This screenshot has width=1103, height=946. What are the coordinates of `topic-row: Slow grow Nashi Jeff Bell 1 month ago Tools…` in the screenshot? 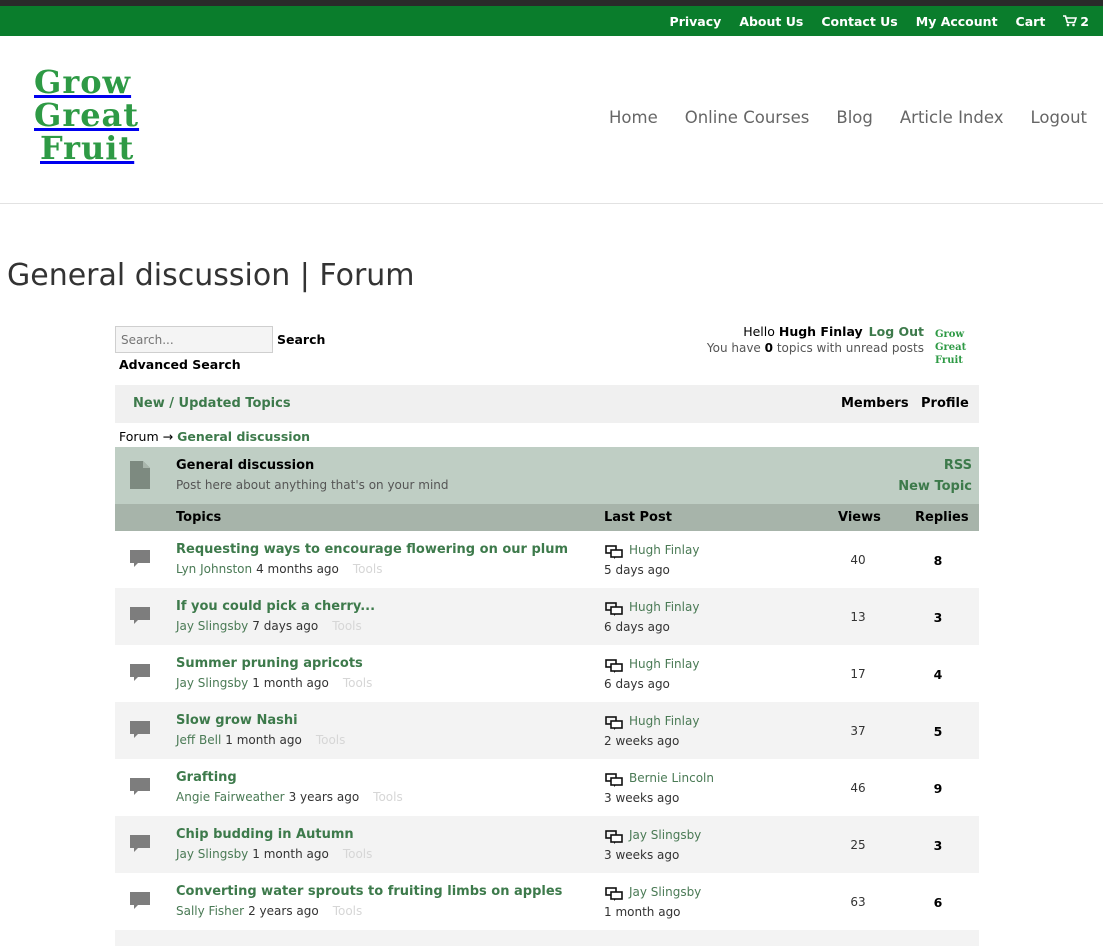 It's located at (547, 730).